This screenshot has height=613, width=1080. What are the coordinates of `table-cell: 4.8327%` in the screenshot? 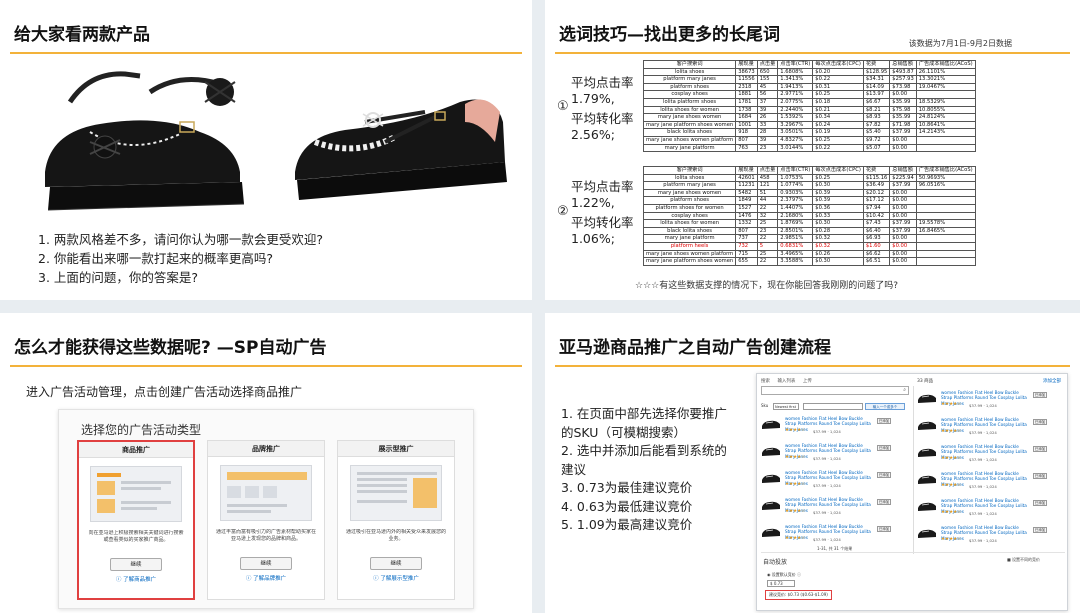 It's located at (795, 140).